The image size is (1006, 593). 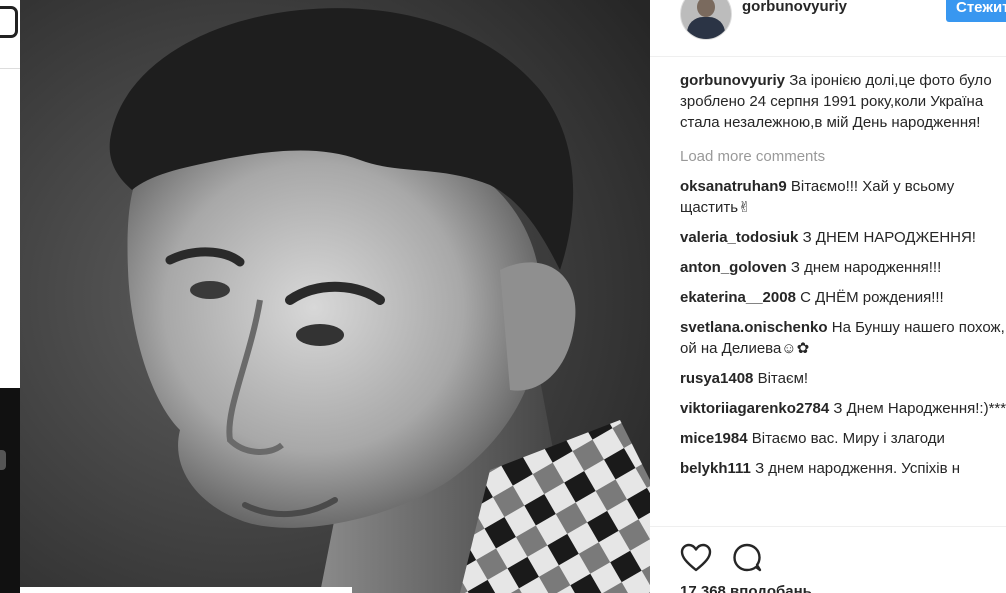 What do you see at coordinates (754, 327) in the screenshot?
I see `comment-username: svetlana.onischenko` at bounding box center [754, 327].